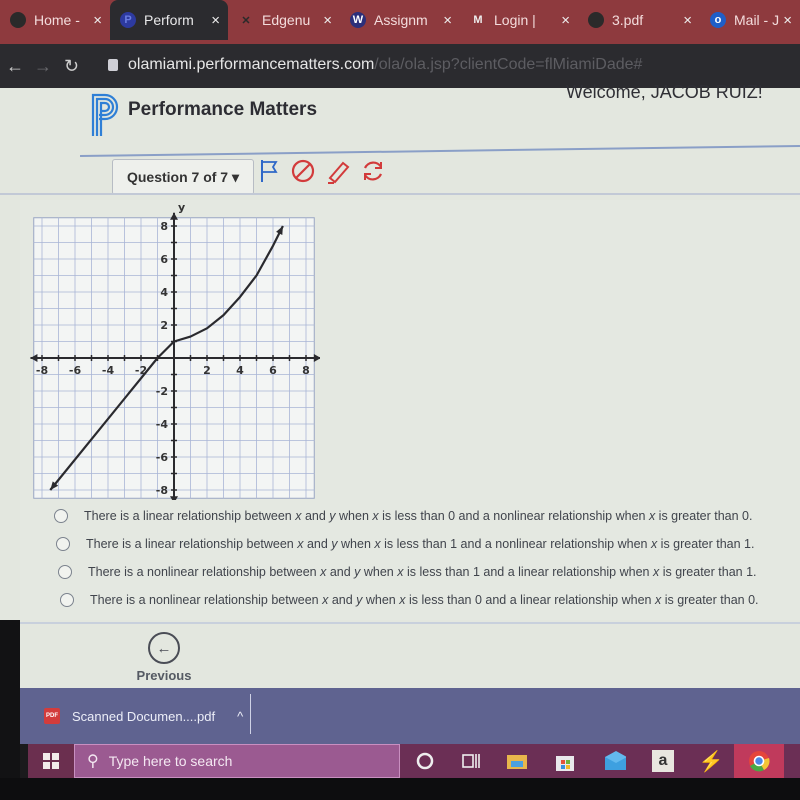  What do you see at coordinates (515, 20) in the screenshot?
I see `tab-label: Login |` at bounding box center [515, 20].